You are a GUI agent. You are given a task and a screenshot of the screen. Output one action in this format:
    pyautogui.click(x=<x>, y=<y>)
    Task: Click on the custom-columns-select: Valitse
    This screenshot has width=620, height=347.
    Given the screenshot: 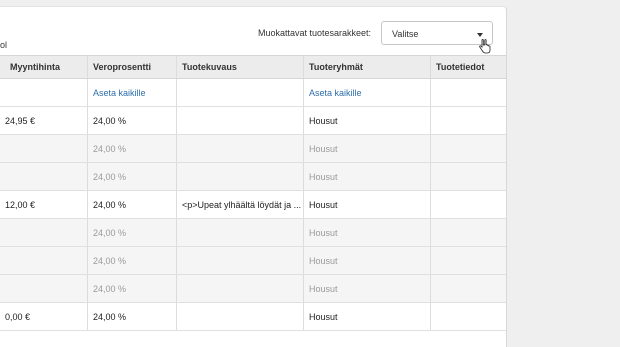 What is the action you would take?
    pyautogui.click(x=437, y=33)
    